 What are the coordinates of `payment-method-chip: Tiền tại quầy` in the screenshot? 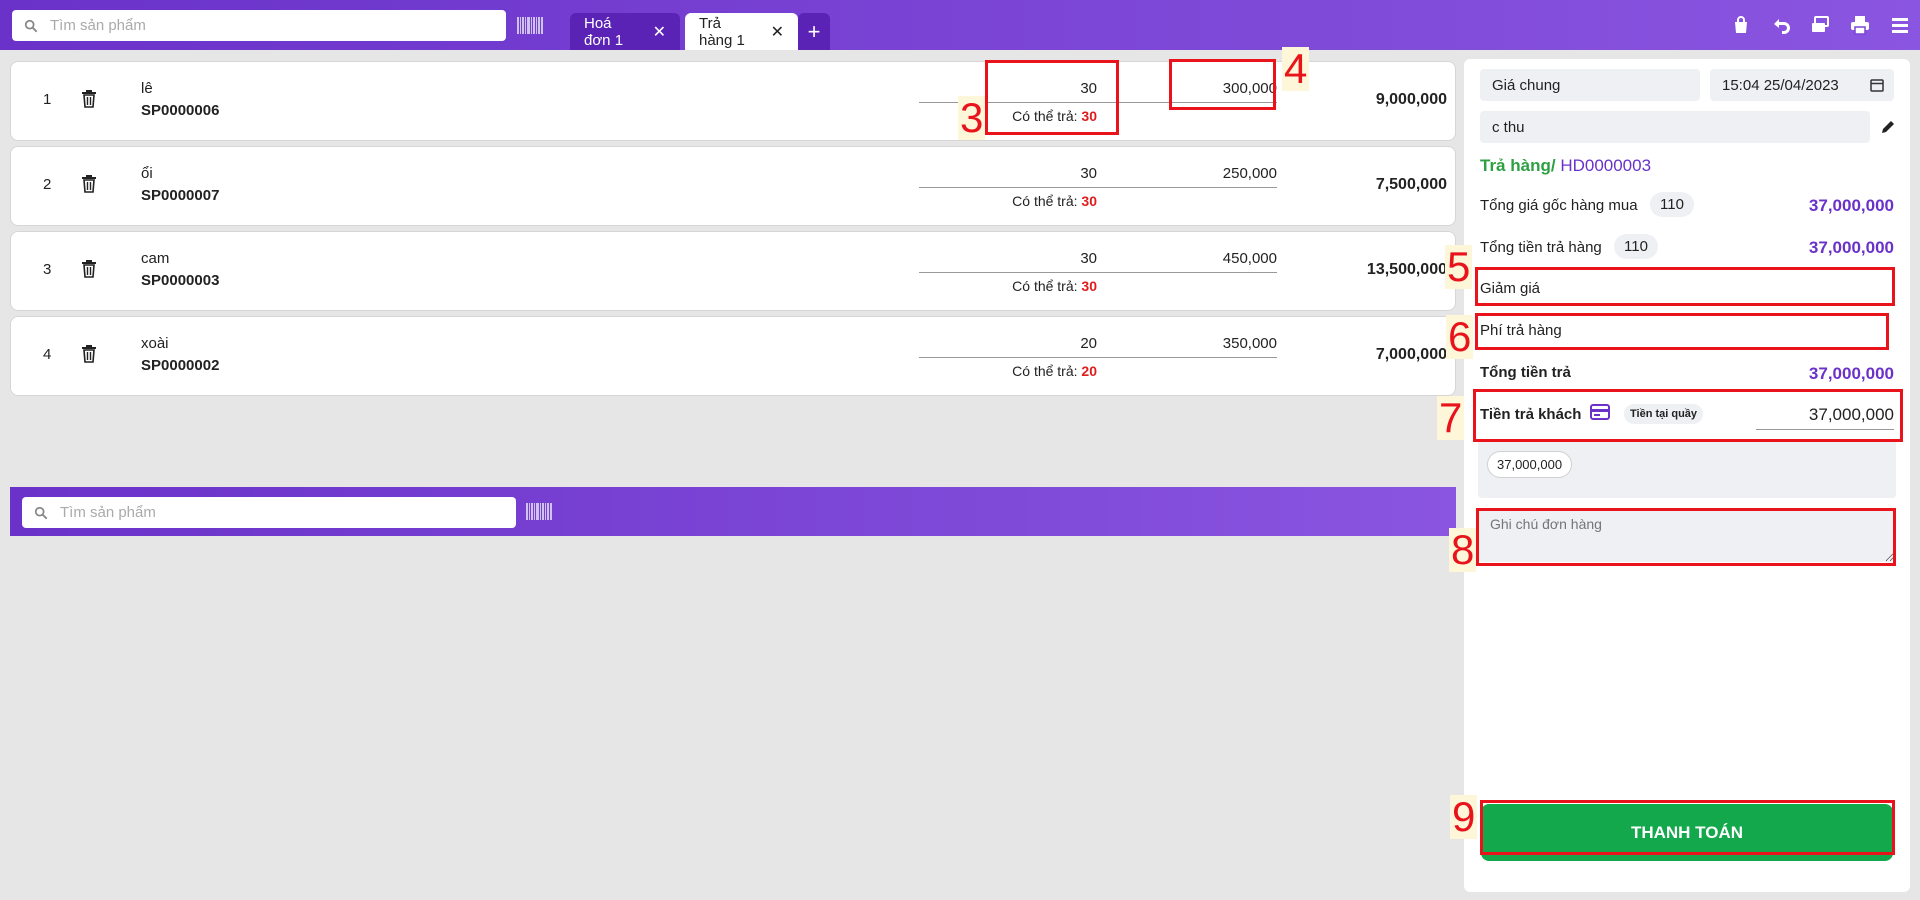 It's located at (1664, 414).